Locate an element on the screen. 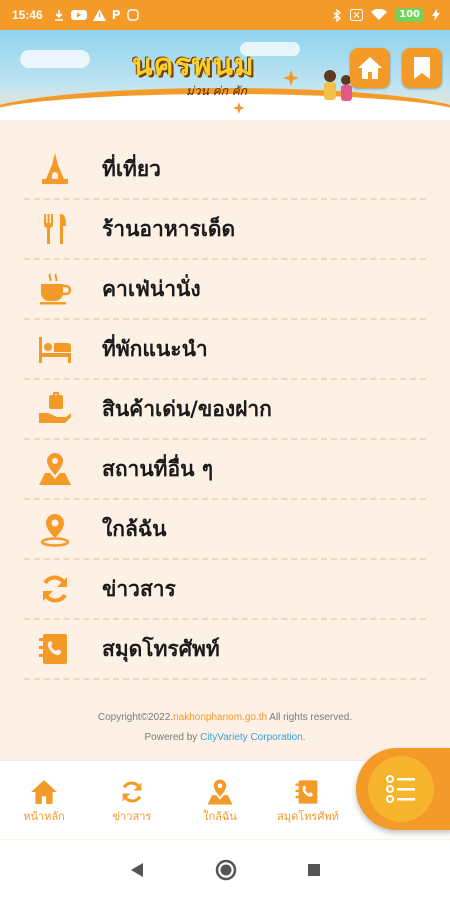 The image size is (450, 900). system-navigation-bar is located at coordinates (225, 870).